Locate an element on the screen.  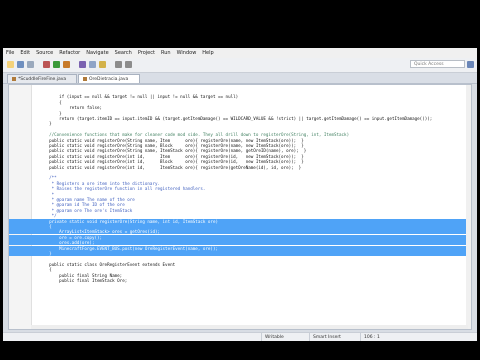
save-icon is located at coordinates (20, 64).